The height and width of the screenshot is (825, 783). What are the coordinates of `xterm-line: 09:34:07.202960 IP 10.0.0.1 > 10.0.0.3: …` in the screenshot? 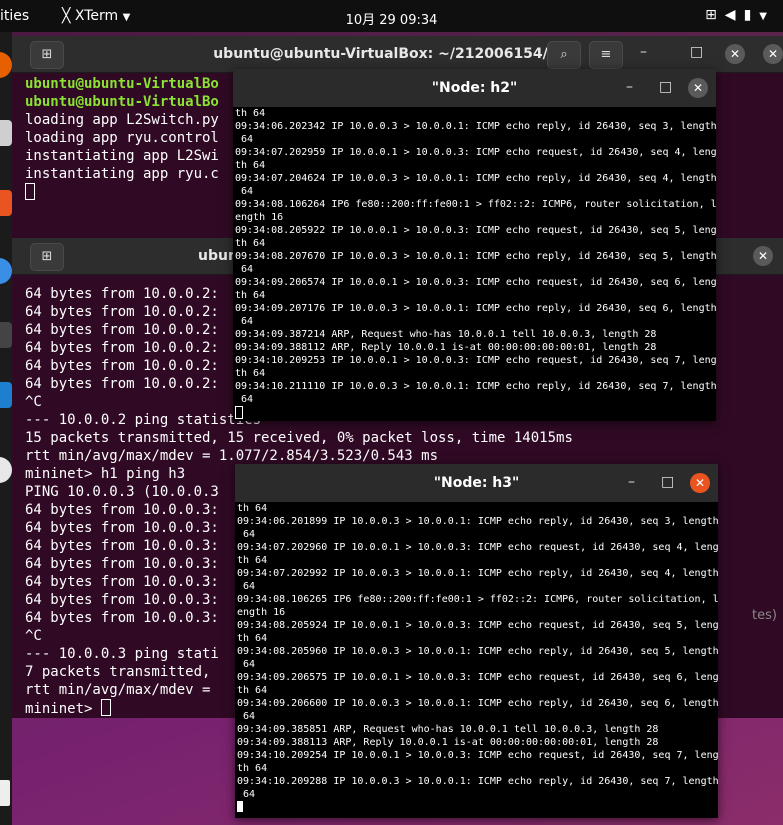 It's located at (477, 547).